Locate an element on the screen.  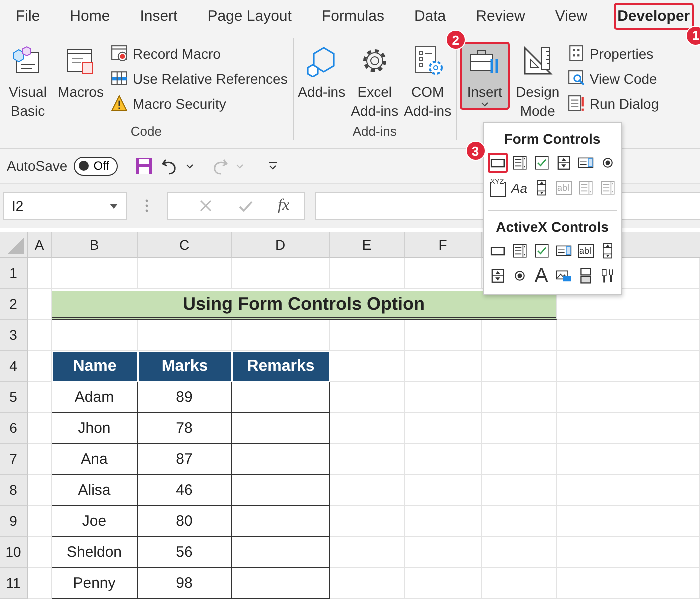
table-header: Name is located at coordinates (95, 366).